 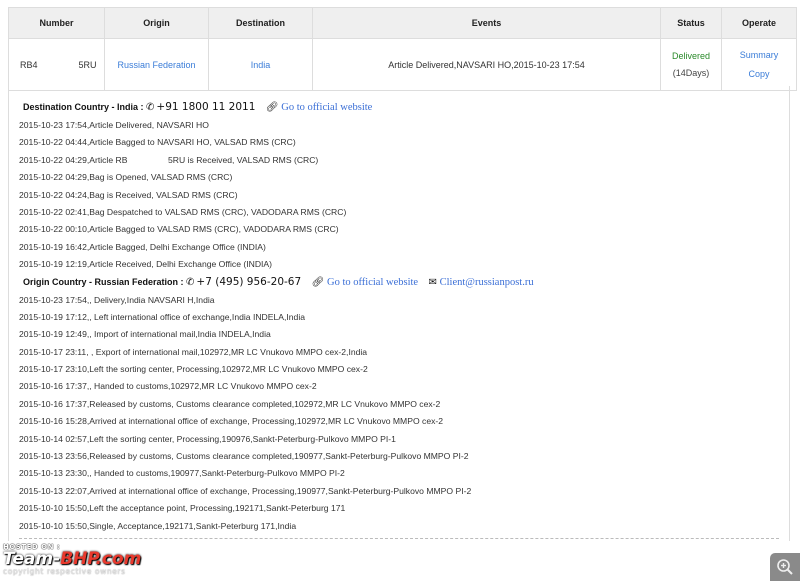 I want to click on origin-link: Russian Federation, so click(x=156, y=65).